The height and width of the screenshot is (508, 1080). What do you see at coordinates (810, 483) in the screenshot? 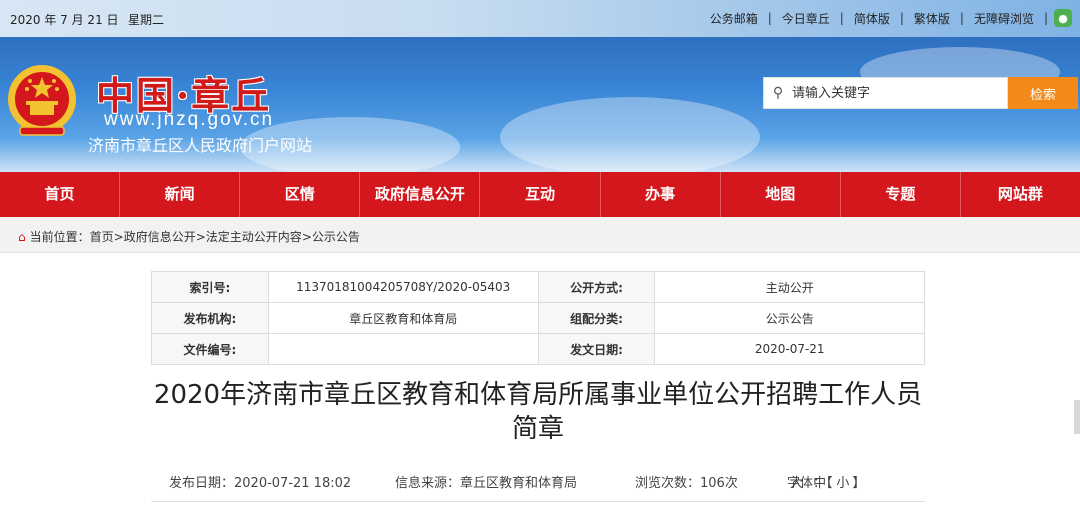
I see `font-size-label: 字体：【` at bounding box center [810, 483].